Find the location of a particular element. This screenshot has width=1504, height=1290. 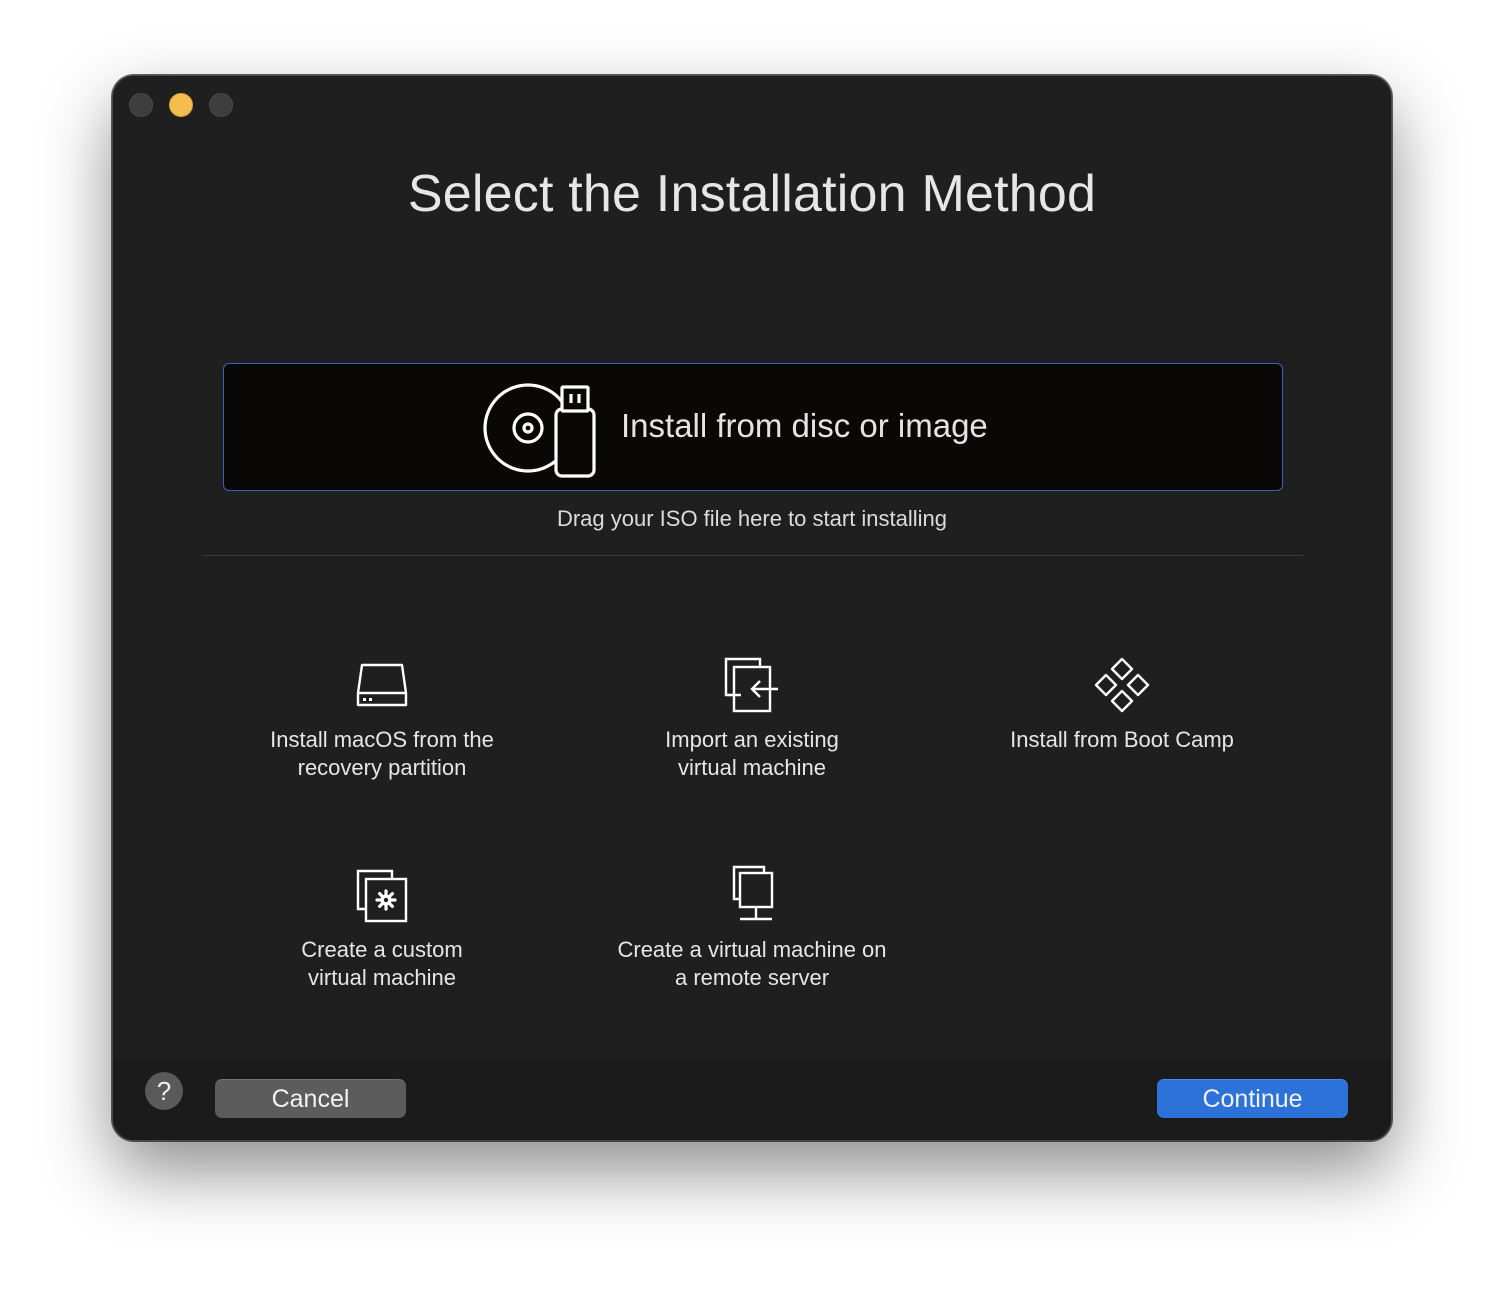

option-label: Import an existing virtual machine is located at coordinates (752, 753).